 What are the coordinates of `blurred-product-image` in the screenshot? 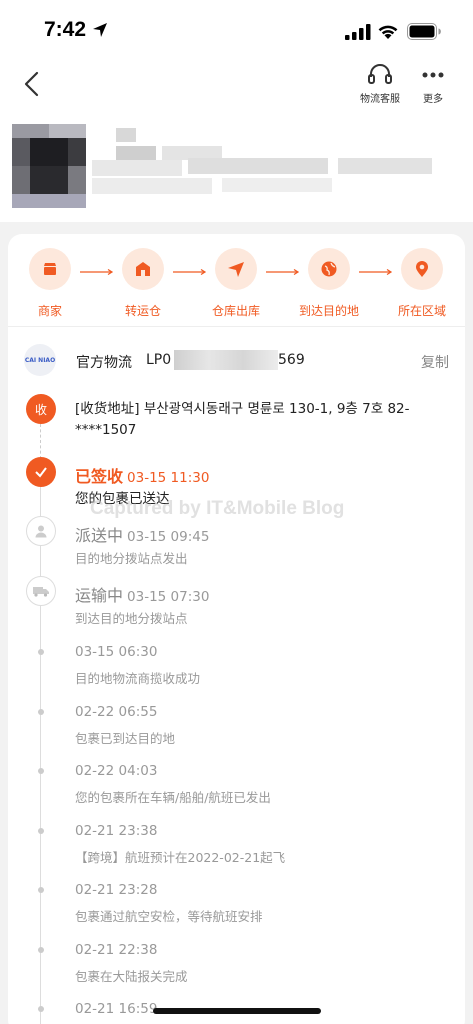 It's located at (49, 166).